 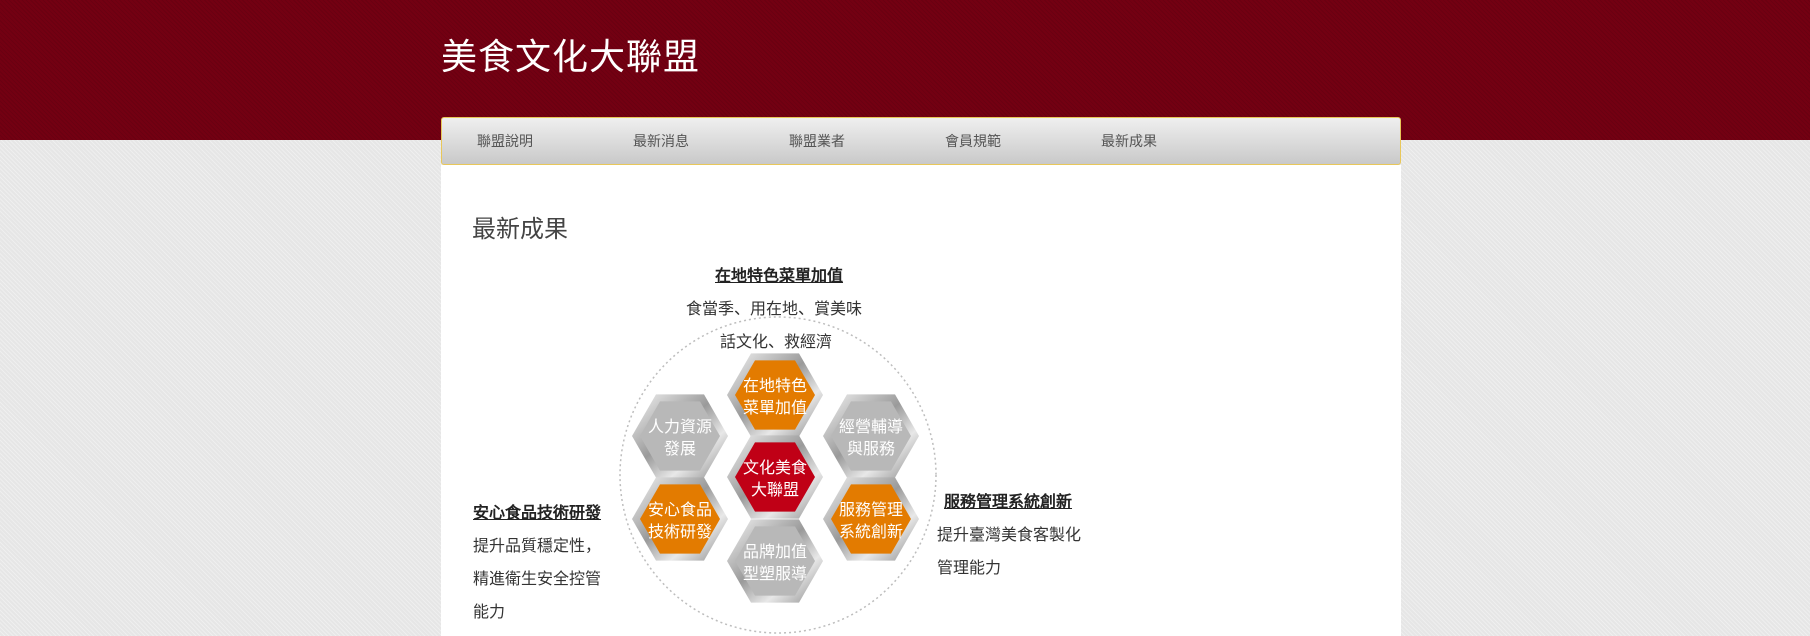 What do you see at coordinates (680, 448) in the screenshot?
I see `hex-label: 發展` at bounding box center [680, 448].